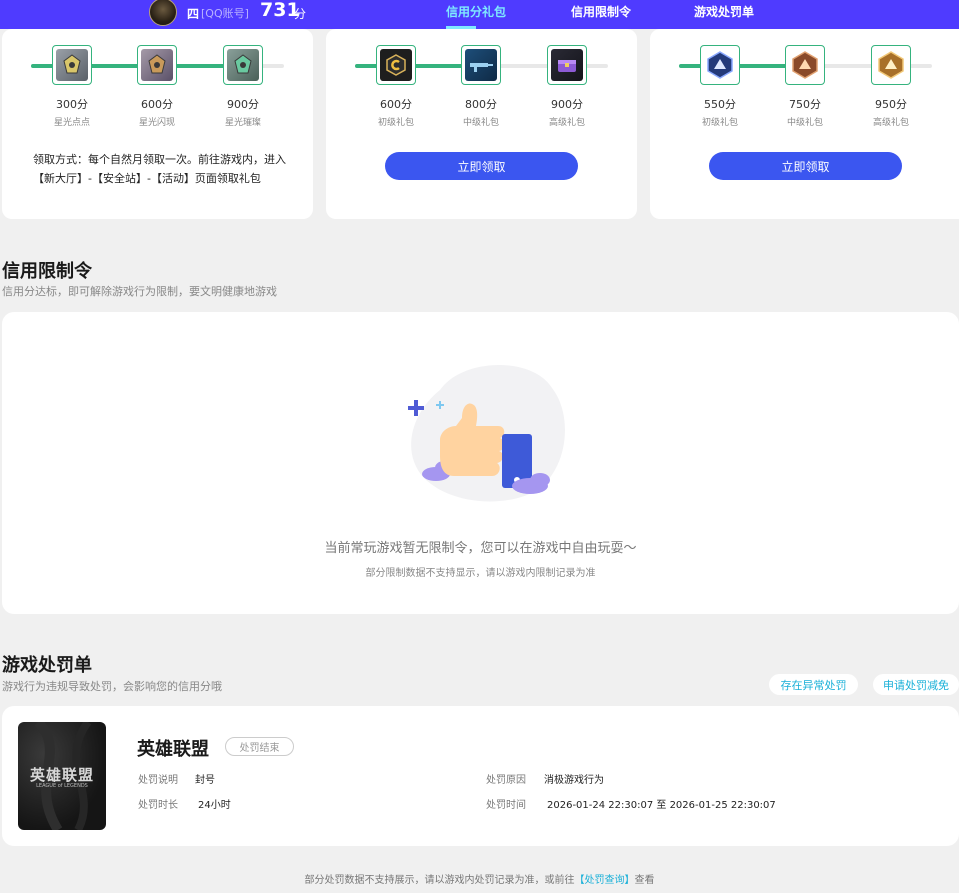 The image size is (959, 893). What do you see at coordinates (506, 805) in the screenshot?
I see `penalty-time-label: 处罚时间` at bounding box center [506, 805].